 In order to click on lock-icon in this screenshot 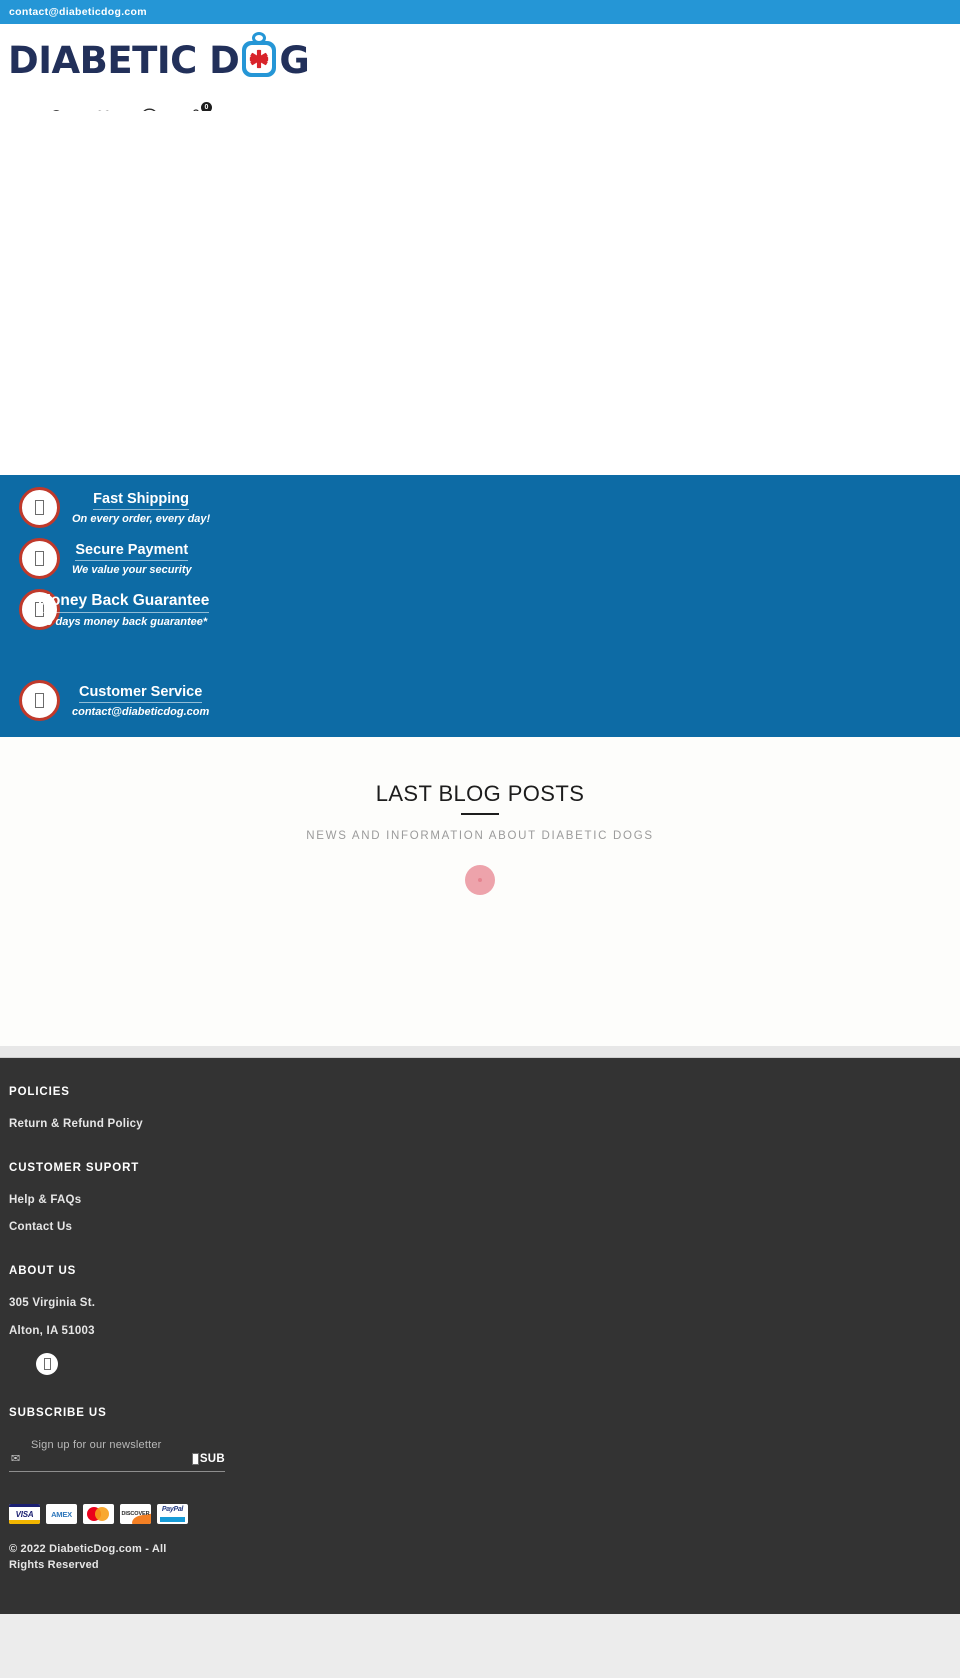, I will do `click(39, 558)`.